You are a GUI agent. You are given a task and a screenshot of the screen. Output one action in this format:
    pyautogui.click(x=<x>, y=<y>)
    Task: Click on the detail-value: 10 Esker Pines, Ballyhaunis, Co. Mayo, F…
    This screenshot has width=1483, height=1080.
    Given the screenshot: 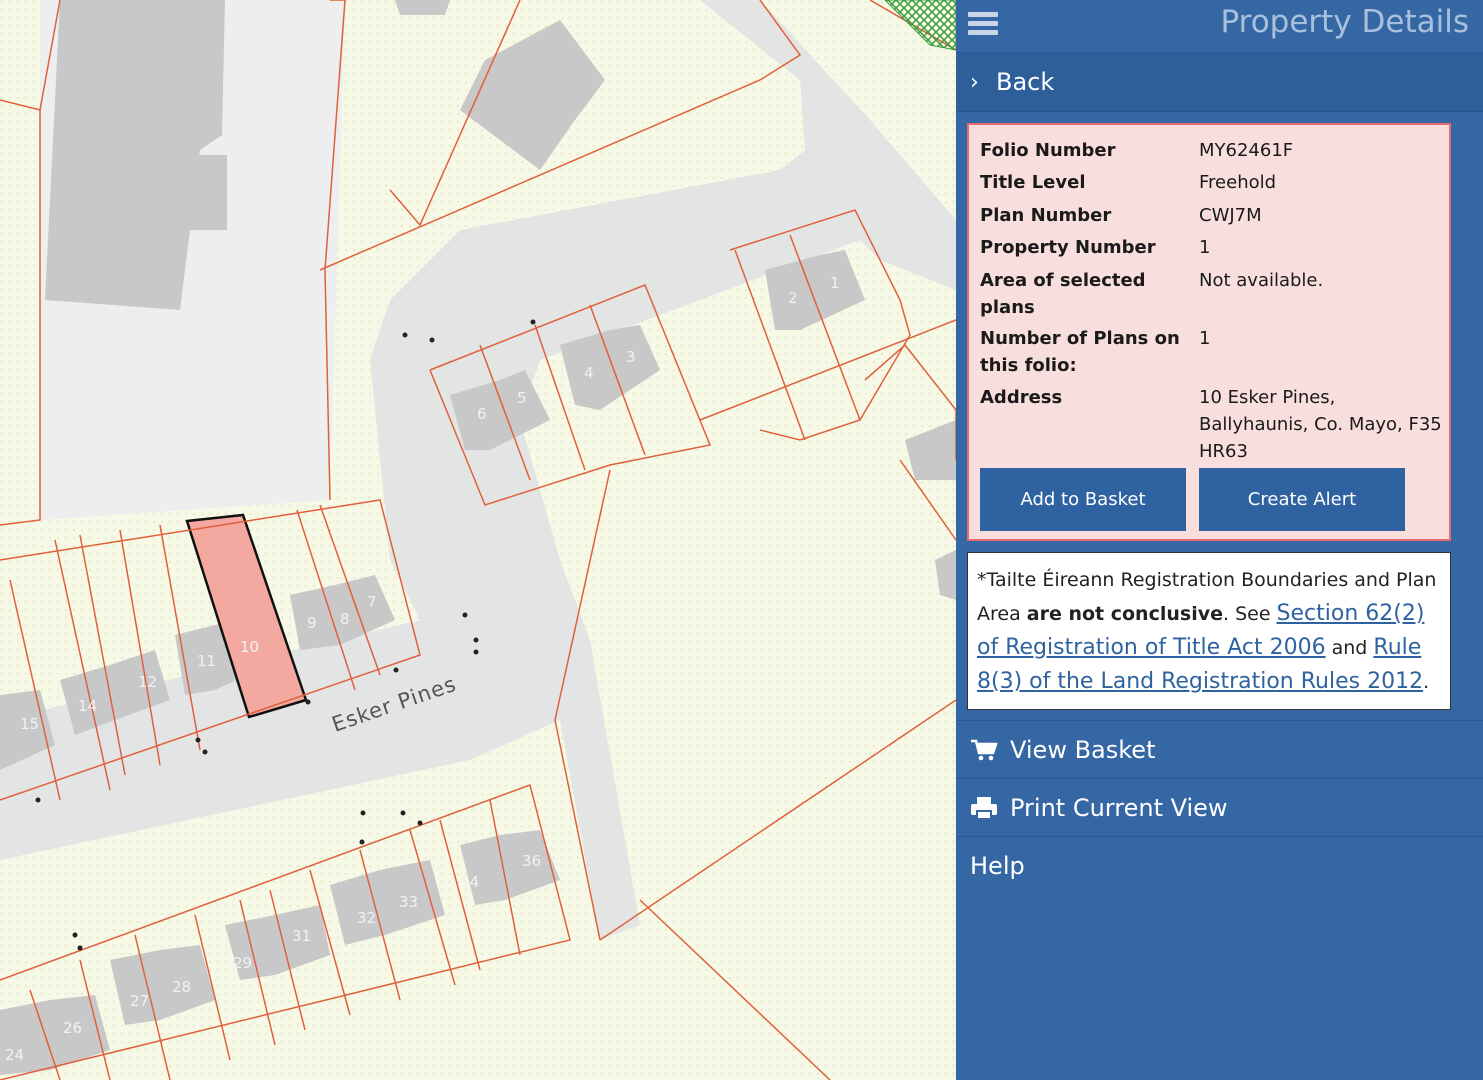 What is the action you would take?
    pyautogui.click(x=1320, y=424)
    